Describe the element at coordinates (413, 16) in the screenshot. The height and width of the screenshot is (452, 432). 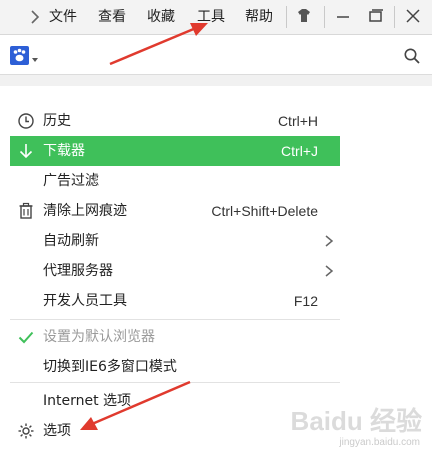
I see `close-icon` at that location.